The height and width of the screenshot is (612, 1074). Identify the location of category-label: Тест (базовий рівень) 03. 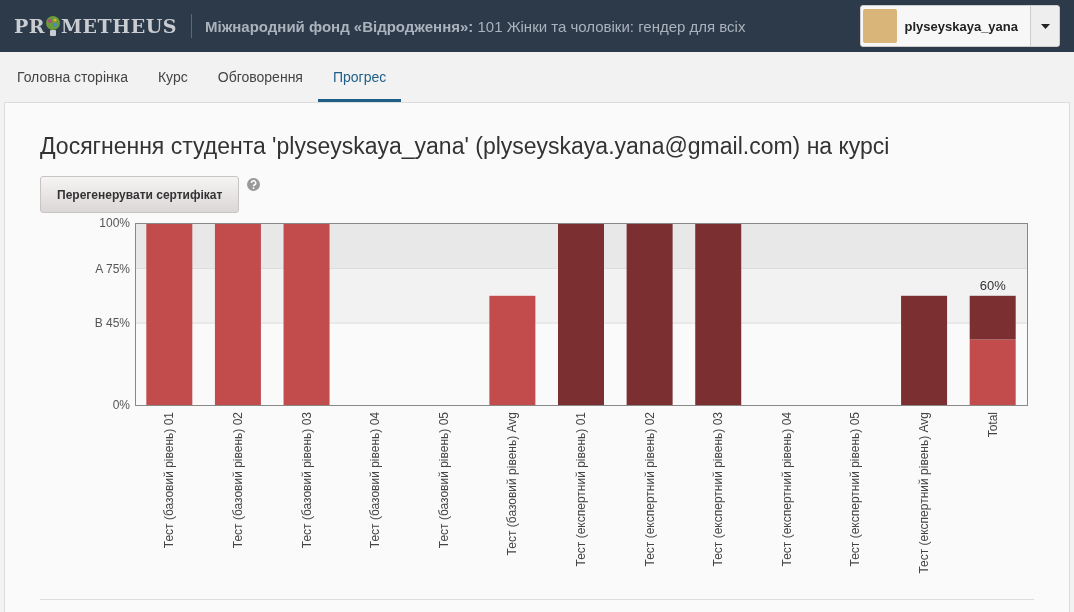
(306, 480).